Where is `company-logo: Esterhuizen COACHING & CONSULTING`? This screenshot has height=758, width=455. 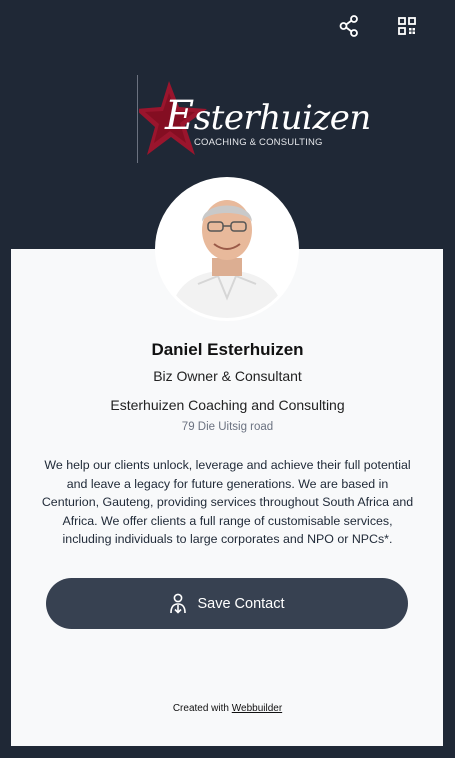
company-logo: Esterhuizen COACHING & CONSULTING is located at coordinates (254, 119).